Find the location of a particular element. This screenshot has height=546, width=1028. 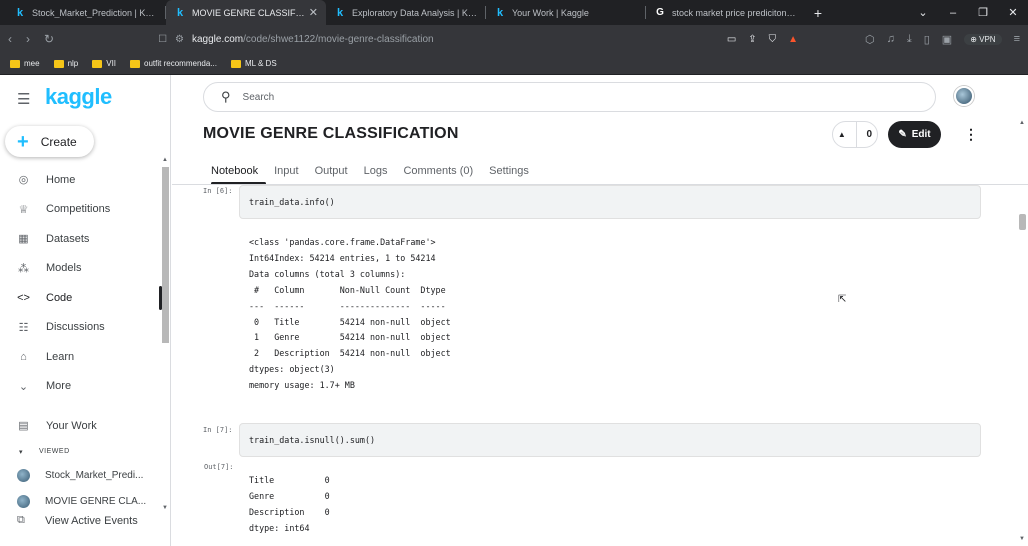

tab-comments: Comments (0) is located at coordinates (438, 171).